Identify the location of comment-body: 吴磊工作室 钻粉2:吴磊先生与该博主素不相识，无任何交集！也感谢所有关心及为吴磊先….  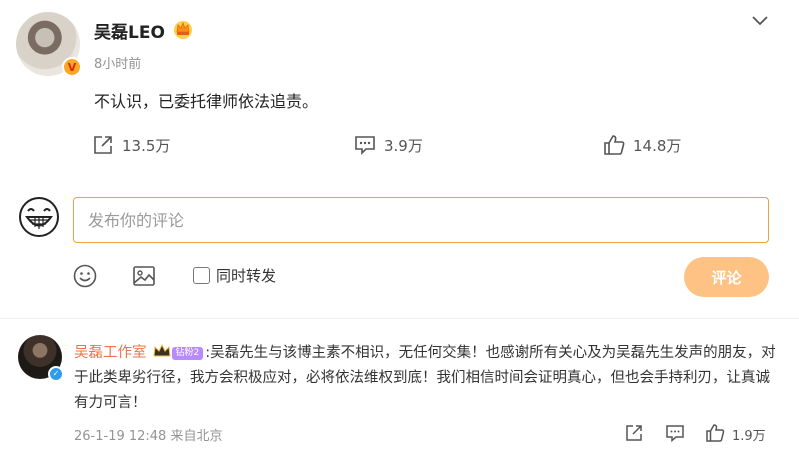
(427, 378).